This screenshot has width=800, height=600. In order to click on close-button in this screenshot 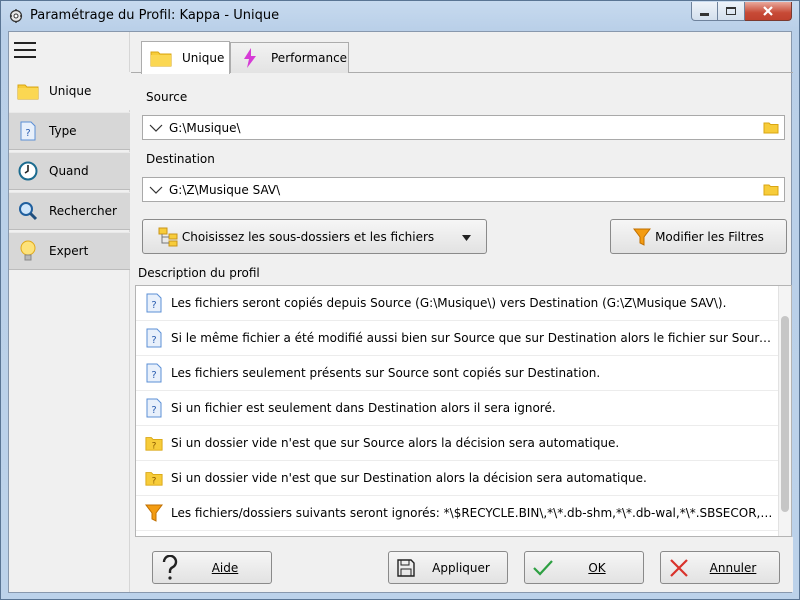, I will do `click(768, 11)`.